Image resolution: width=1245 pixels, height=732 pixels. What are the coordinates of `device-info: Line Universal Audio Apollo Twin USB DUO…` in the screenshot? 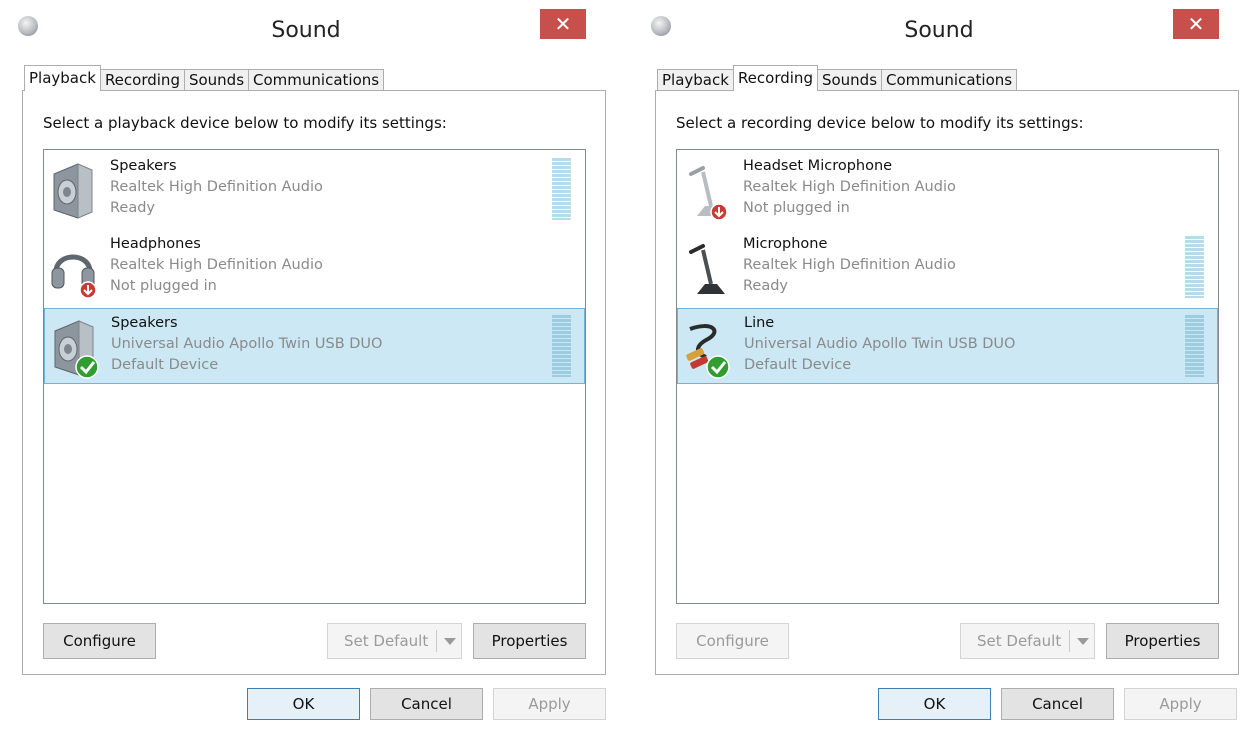 It's located at (879, 344).